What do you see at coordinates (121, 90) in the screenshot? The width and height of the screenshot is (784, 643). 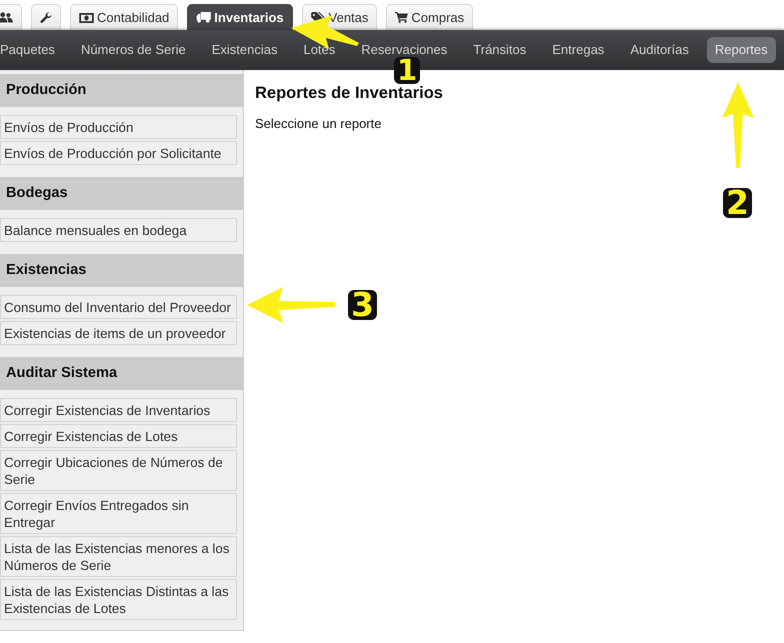 I see `section-header: Producción` at bounding box center [121, 90].